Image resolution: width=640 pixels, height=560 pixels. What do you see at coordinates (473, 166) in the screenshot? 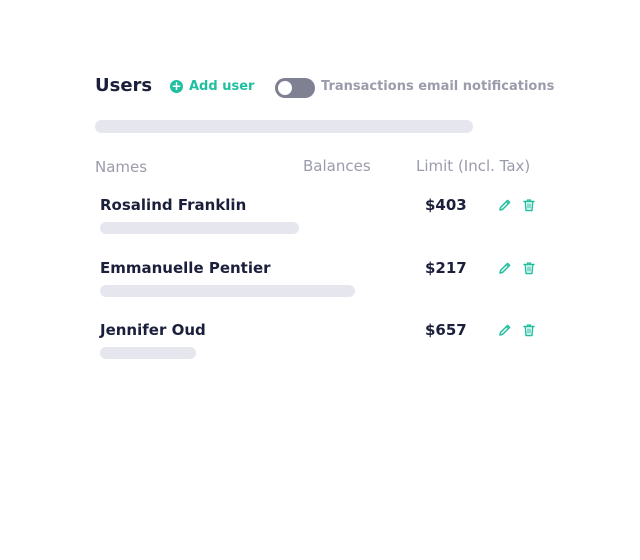
I see `column-header-limit: Limit (Incl. Tax)` at bounding box center [473, 166].